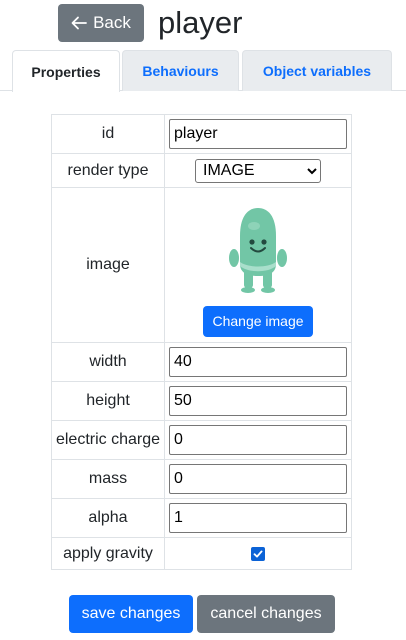  I want to click on property-row-width: width, so click(201, 362).